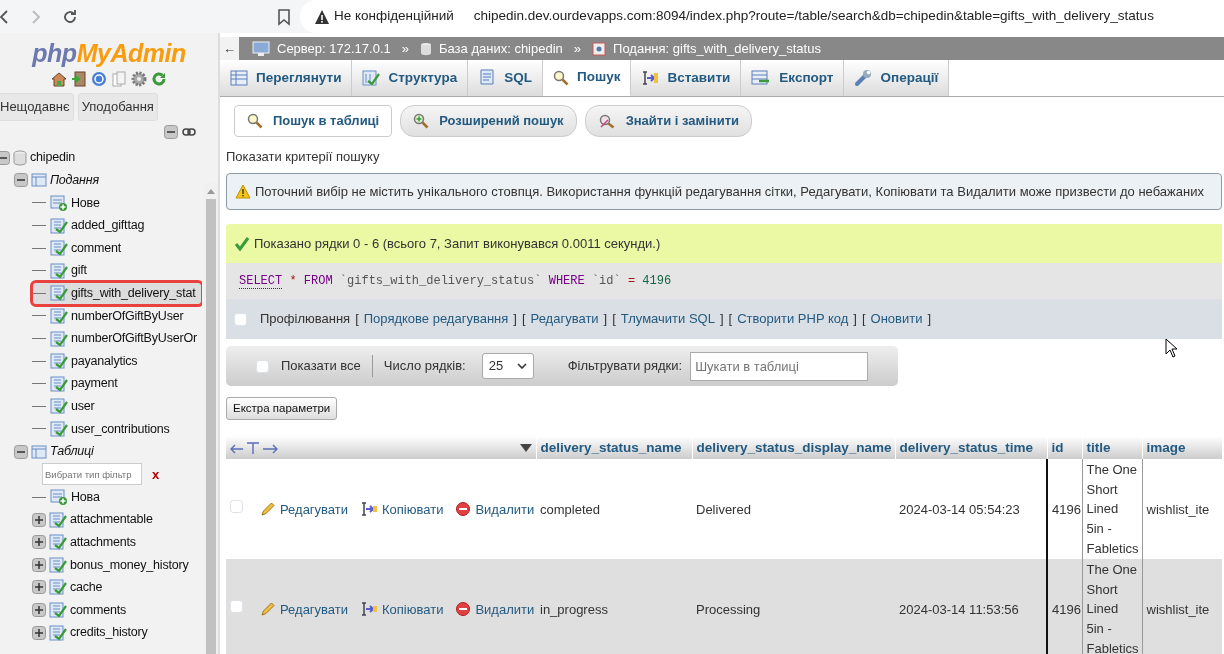 The height and width of the screenshot is (654, 1224). Describe the element at coordinates (282, 409) in the screenshot. I see `extra-options-button: Екстра параметри` at that location.